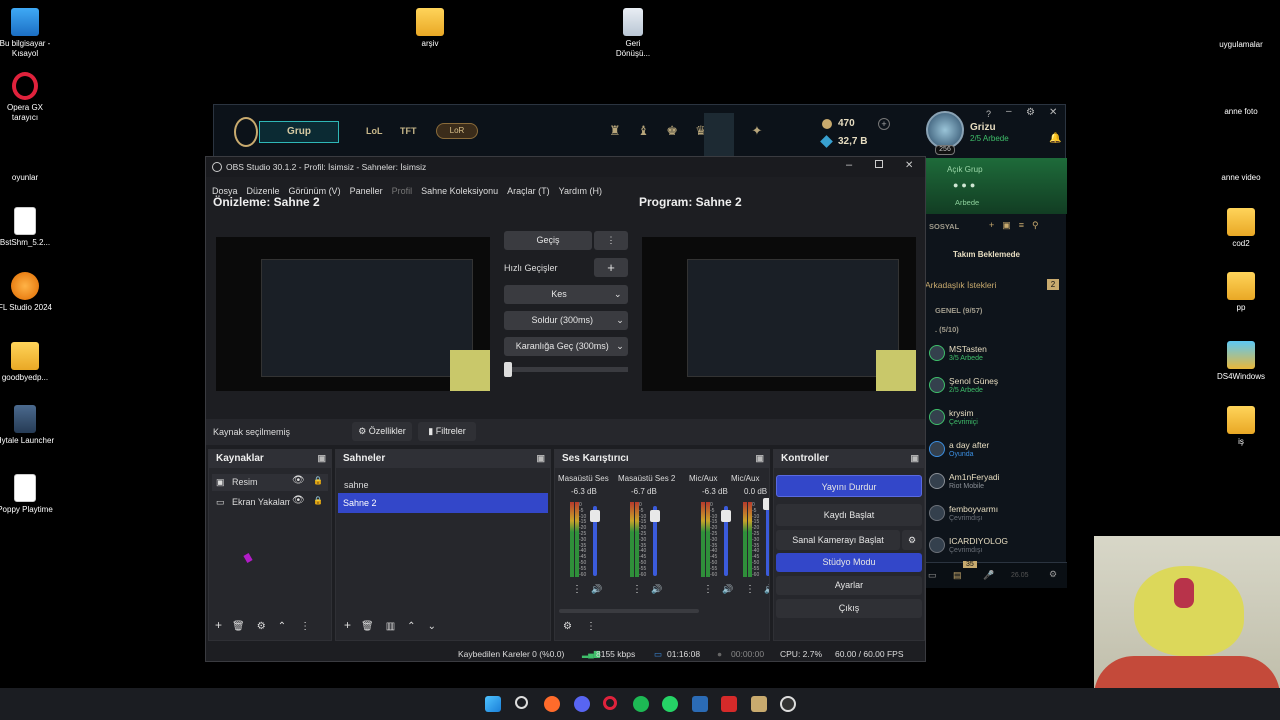 Image resolution: width=1280 pixels, height=720 pixels. Describe the element at coordinates (945, 130) in the screenshot. I see `avatar` at that location.